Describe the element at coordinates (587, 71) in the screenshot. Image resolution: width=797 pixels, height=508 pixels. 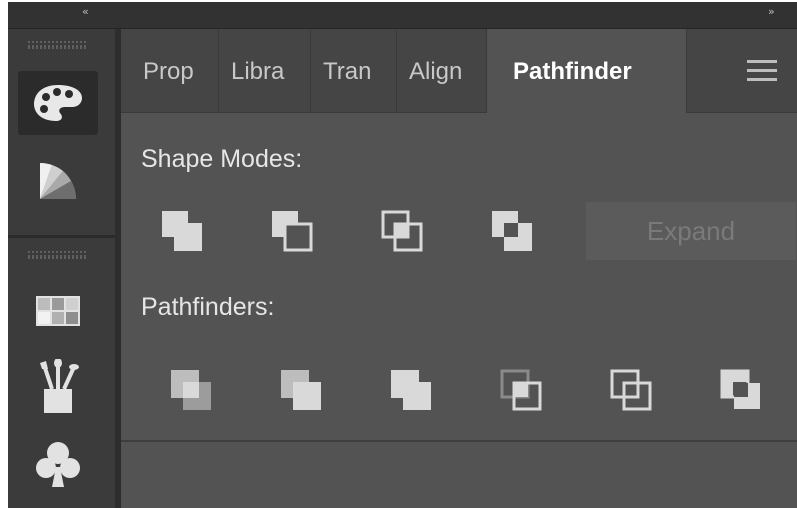
I see `tab-pathfinder: Pathfinder` at that location.